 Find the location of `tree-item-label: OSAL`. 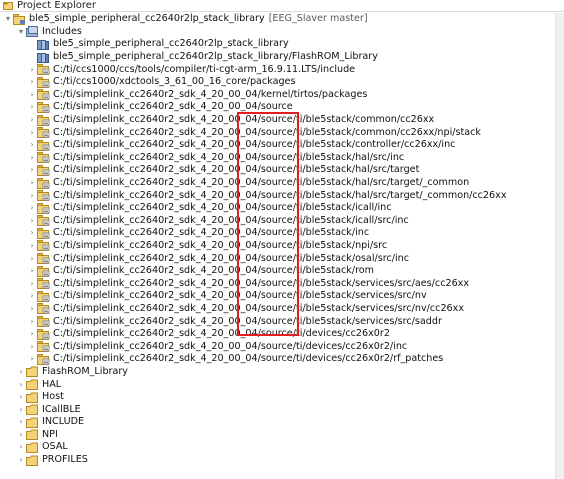

tree-item-label: OSAL is located at coordinates (55, 447).